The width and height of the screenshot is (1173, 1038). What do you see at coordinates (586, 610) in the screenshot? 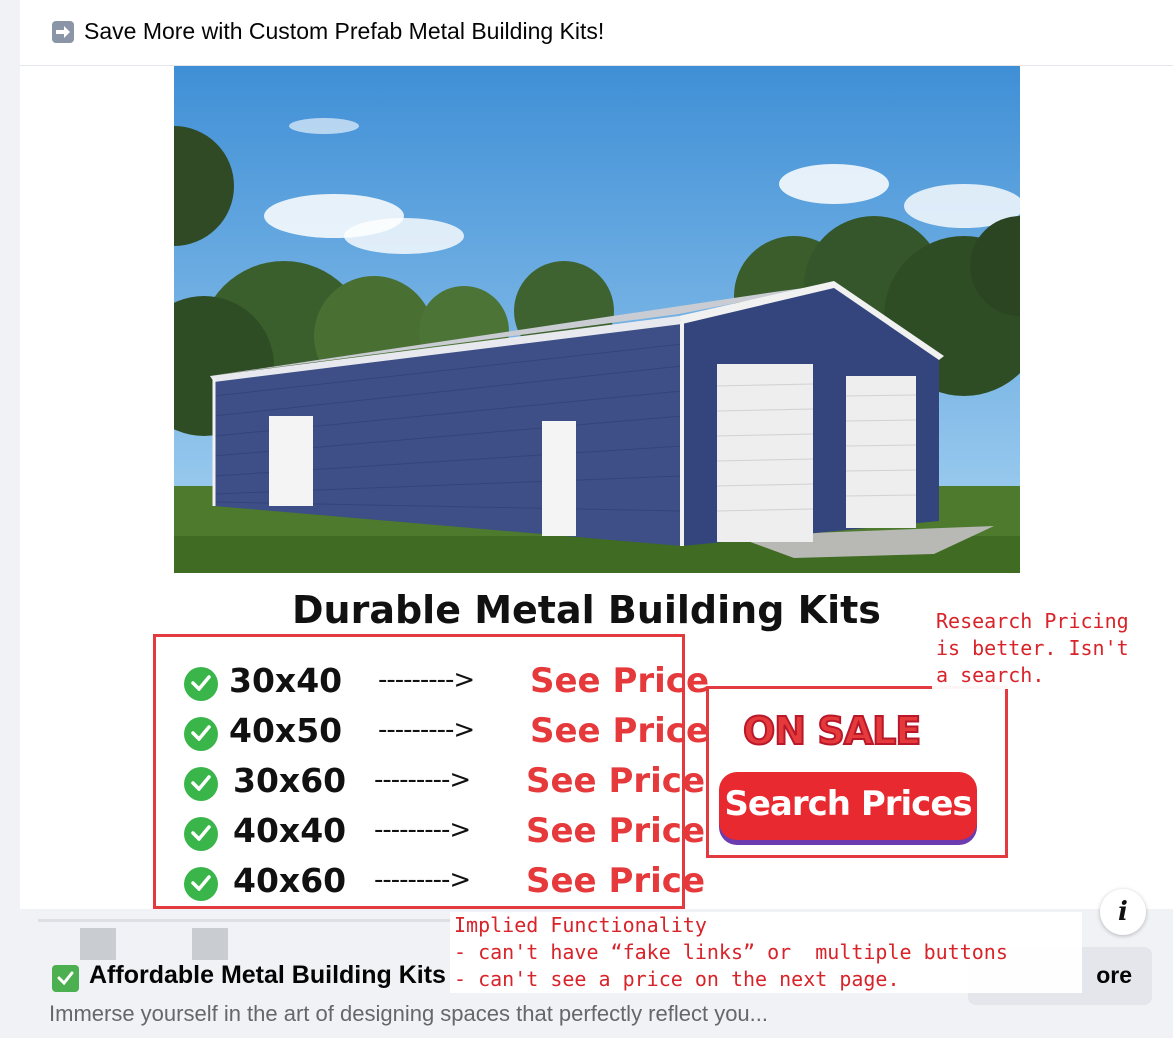
I see `creative-headline: Durable Metal Building Kits` at bounding box center [586, 610].